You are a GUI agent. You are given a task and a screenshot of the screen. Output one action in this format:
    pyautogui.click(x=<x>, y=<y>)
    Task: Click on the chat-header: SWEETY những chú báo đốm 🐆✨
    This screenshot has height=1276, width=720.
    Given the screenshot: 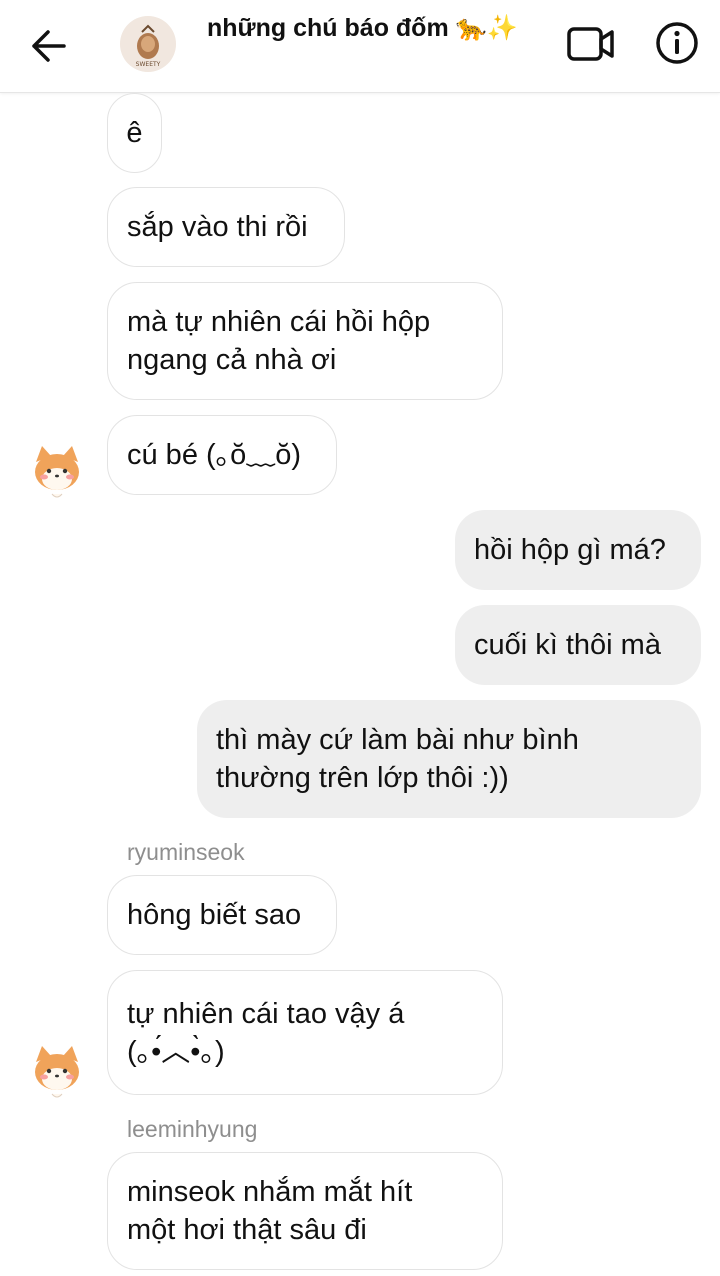 What is the action you would take?
    pyautogui.click(x=360, y=46)
    